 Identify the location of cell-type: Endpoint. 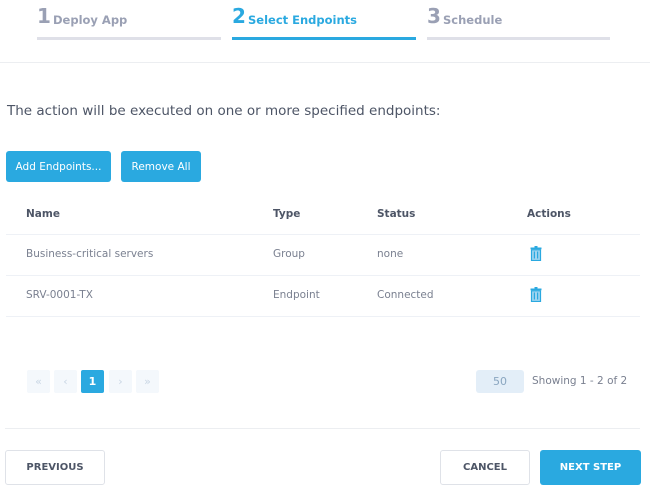
(296, 295).